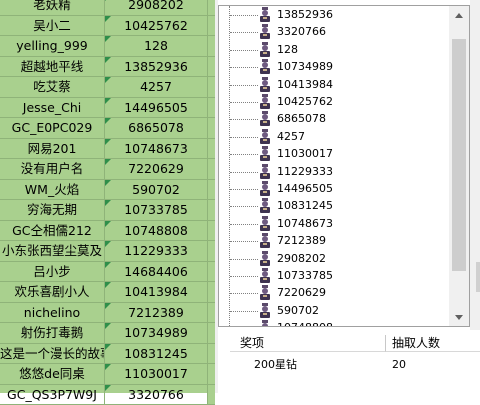  I want to click on list-item: 4257, so click(334, 137).